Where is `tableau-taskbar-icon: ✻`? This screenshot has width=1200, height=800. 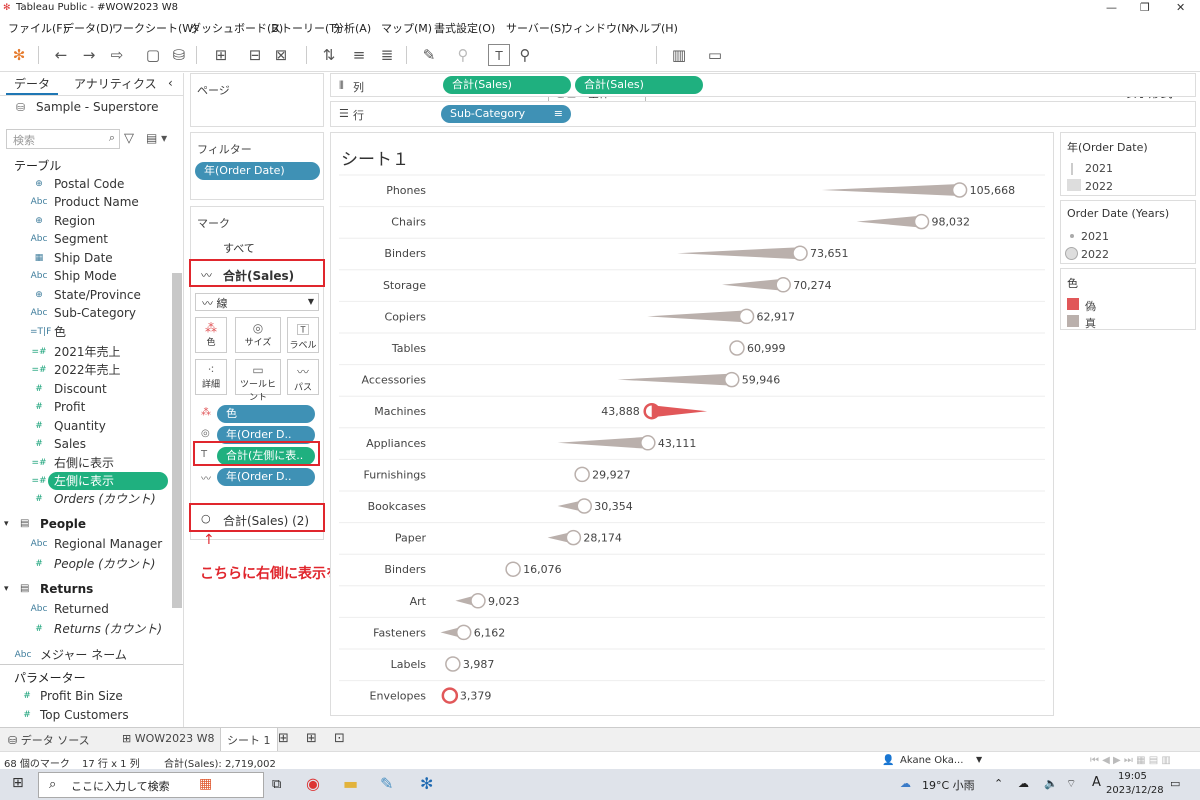
tableau-taskbar-icon: ✻ is located at coordinates (426, 783).